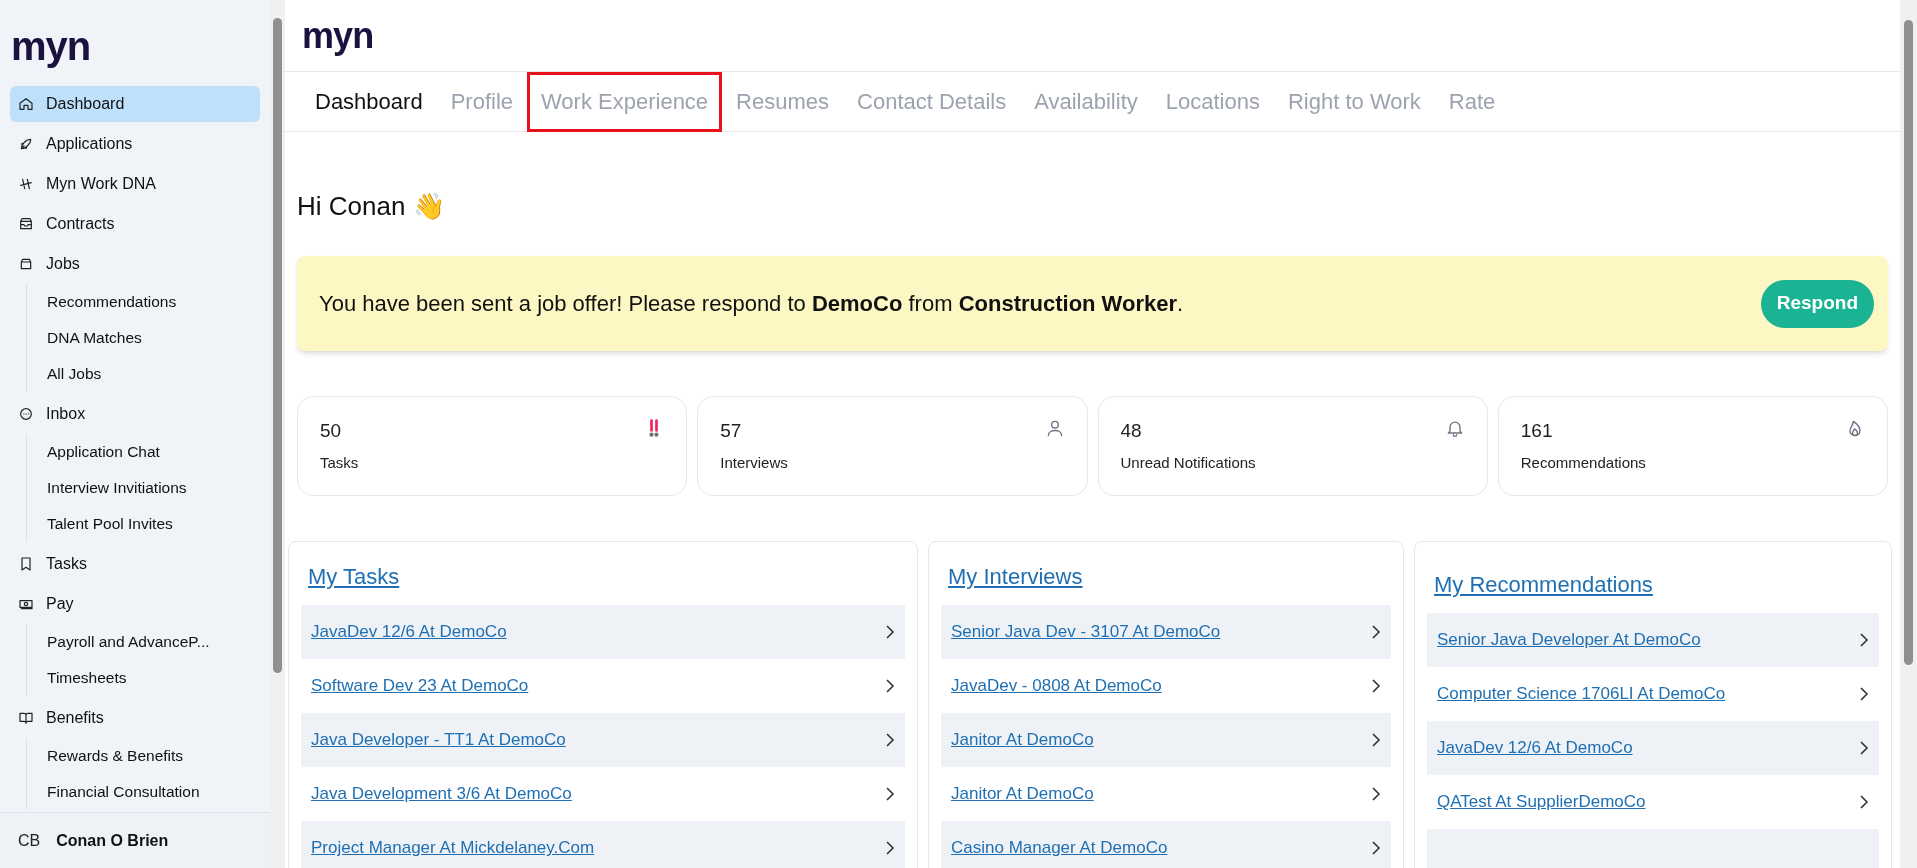  I want to click on stat-label: Tasks, so click(339, 462).